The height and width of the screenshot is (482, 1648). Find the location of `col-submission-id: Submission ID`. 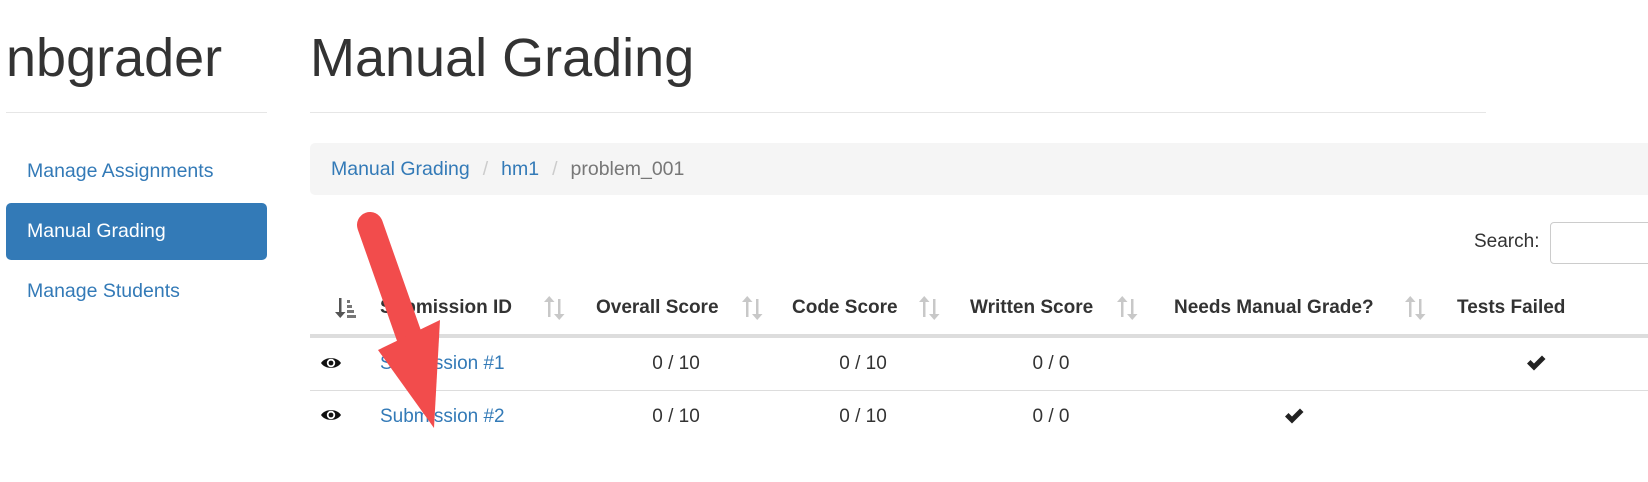

col-submission-id: Submission ID is located at coordinates (446, 308).